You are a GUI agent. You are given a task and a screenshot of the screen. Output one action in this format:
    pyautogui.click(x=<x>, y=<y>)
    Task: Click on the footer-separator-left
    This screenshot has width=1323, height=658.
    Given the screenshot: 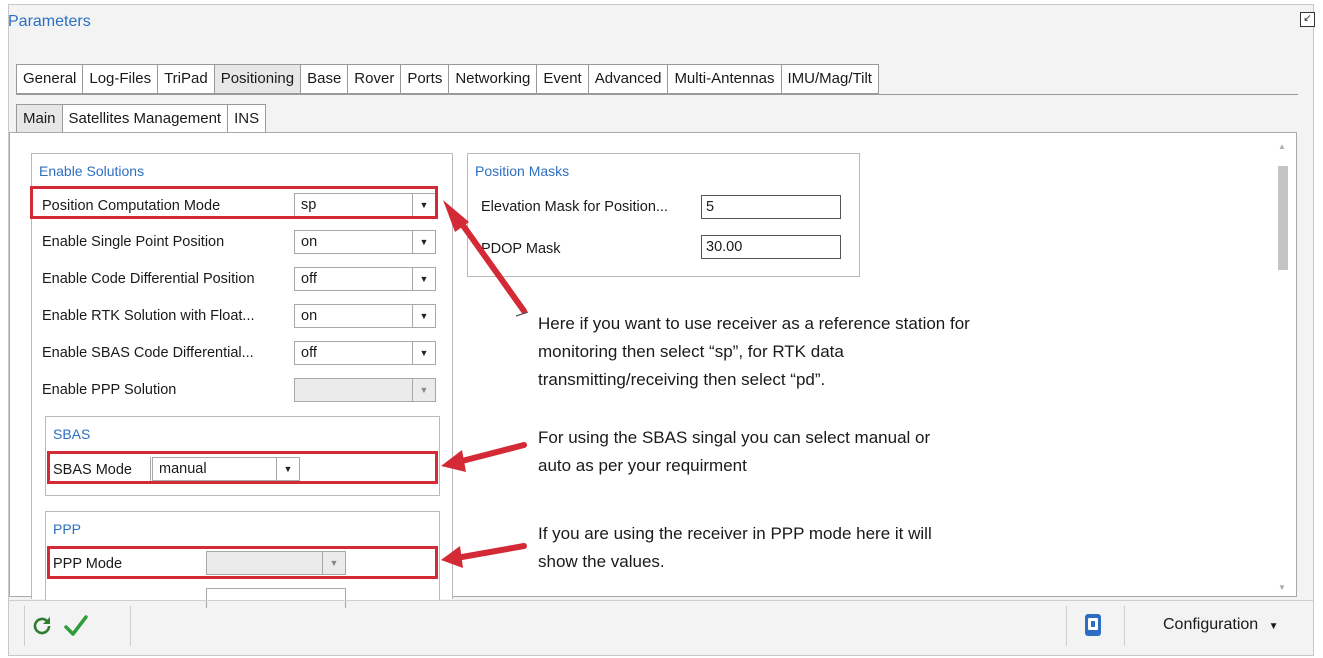 What is the action you would take?
    pyautogui.click(x=24, y=626)
    